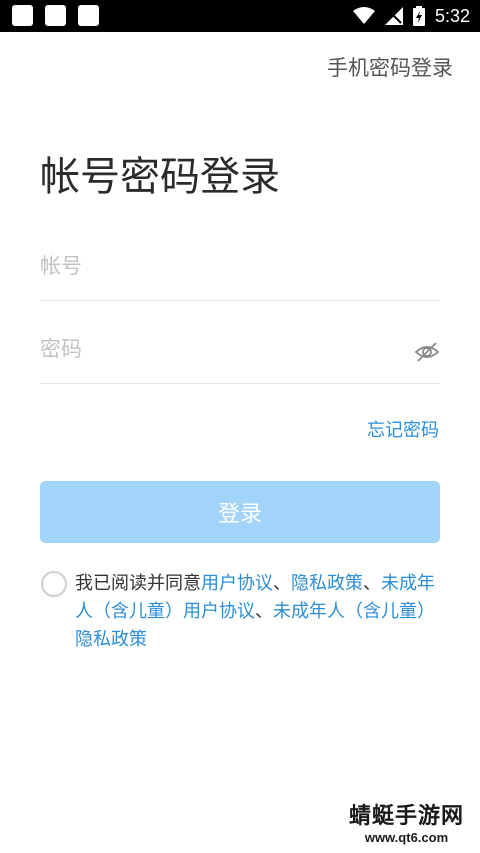 The image size is (480, 853). Describe the element at coordinates (237, 583) in the screenshot. I see `user-agreement-link: 用户协议` at that location.